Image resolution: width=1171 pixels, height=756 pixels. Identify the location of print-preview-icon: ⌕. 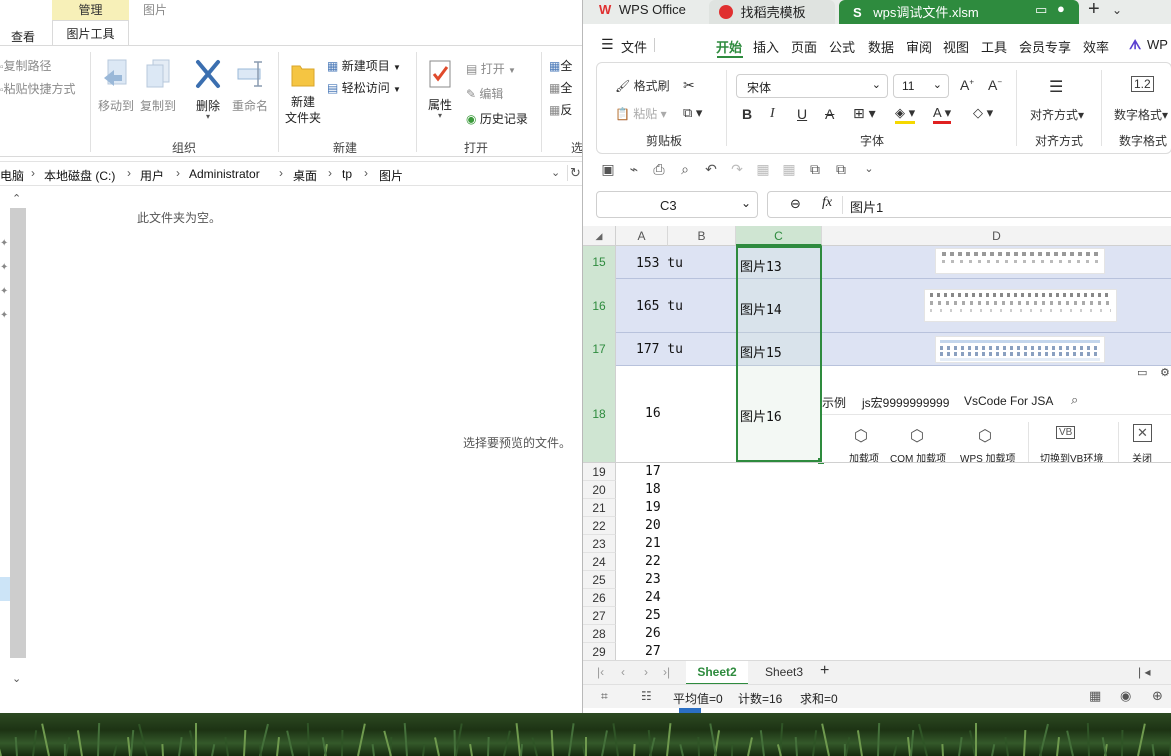
(685, 169).